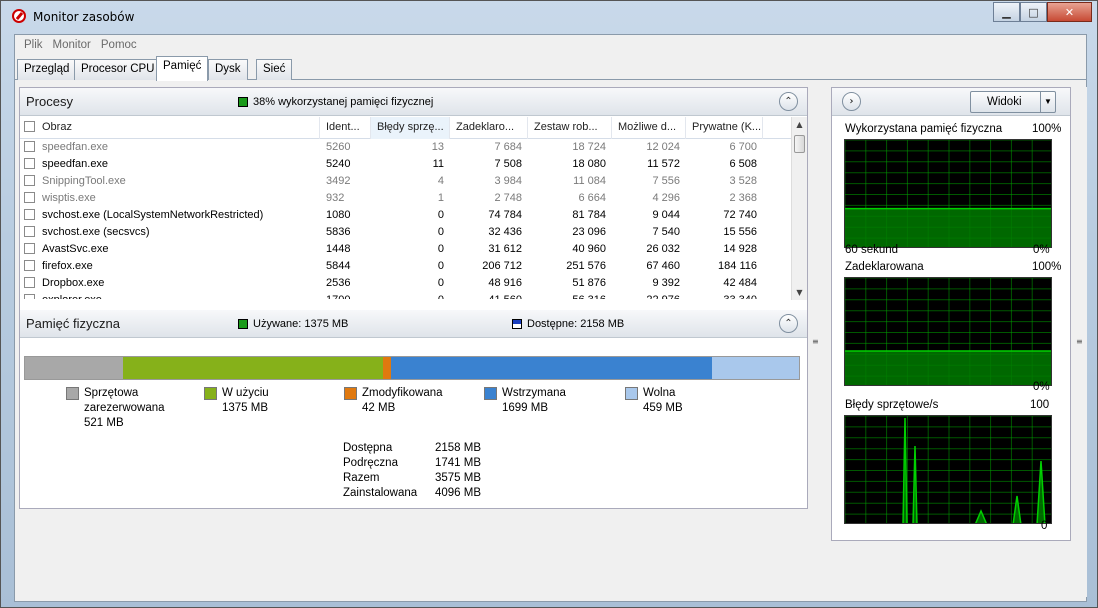 The height and width of the screenshot is (608, 1098). What do you see at coordinates (799, 144) in the screenshot?
I see `scroll-thumb` at bounding box center [799, 144].